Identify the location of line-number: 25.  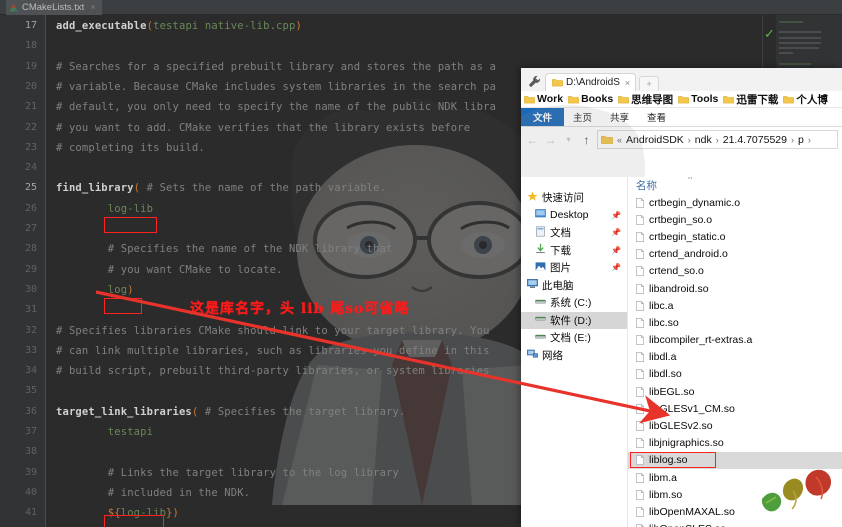
(30, 188).